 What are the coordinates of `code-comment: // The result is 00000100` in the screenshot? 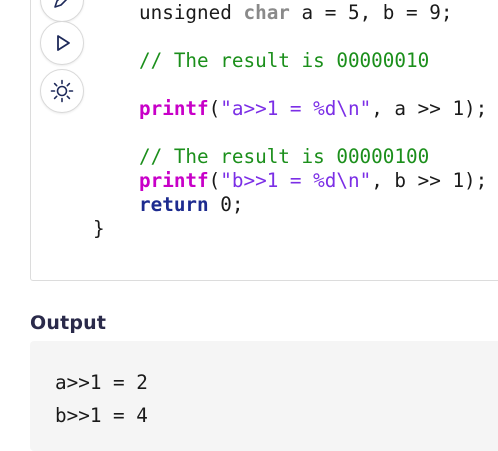 It's located at (284, 156).